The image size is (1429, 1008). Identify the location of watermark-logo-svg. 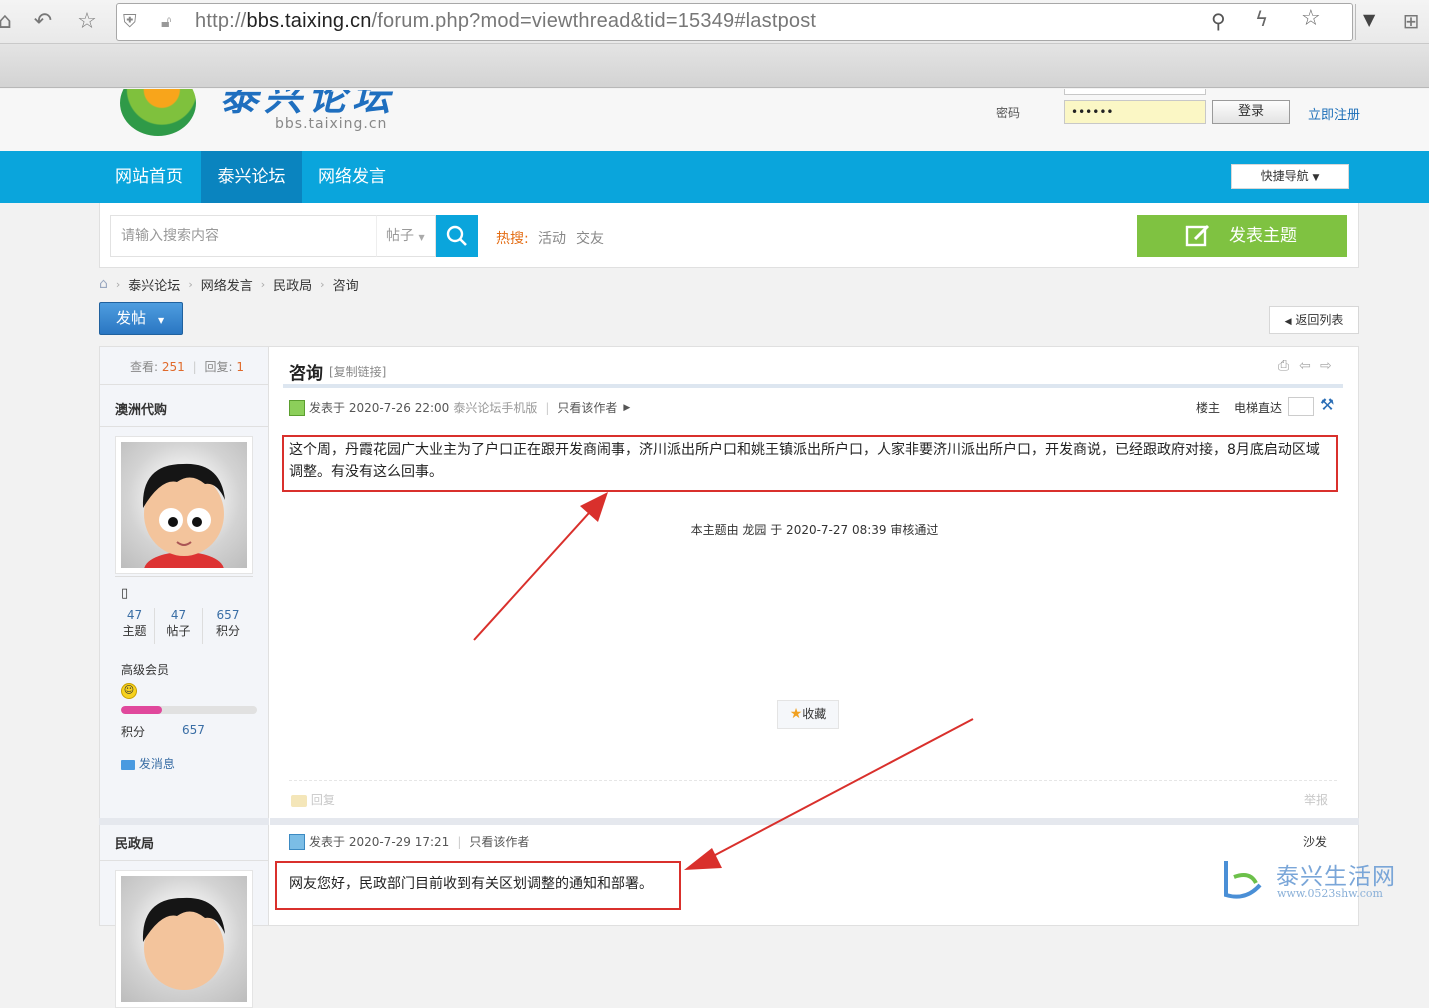
(1243, 880).